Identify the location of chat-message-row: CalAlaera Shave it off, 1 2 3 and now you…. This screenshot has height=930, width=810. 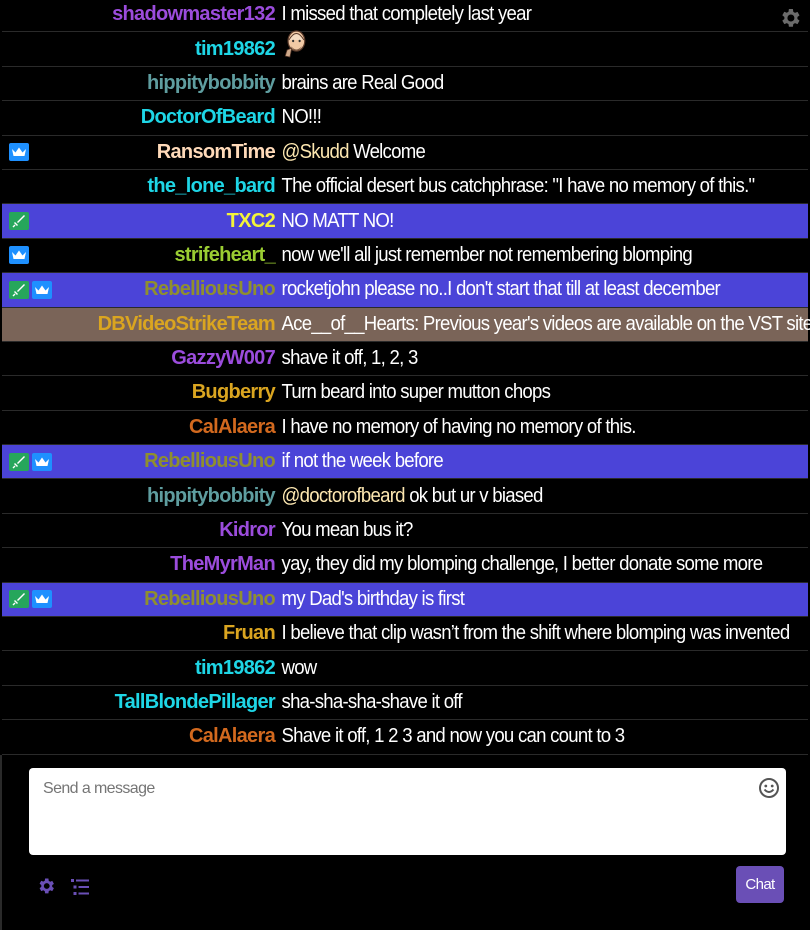
(405, 737).